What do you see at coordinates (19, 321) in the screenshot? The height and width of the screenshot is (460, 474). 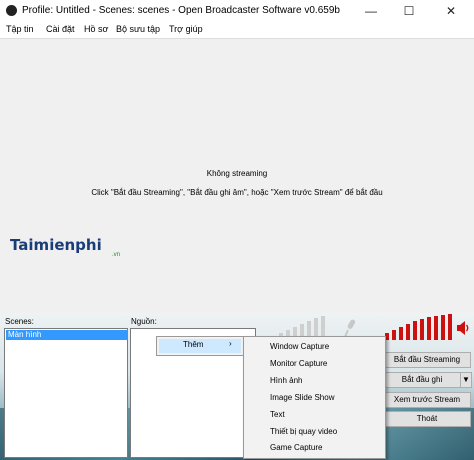 I see `scenes-label: Scenes:` at bounding box center [19, 321].